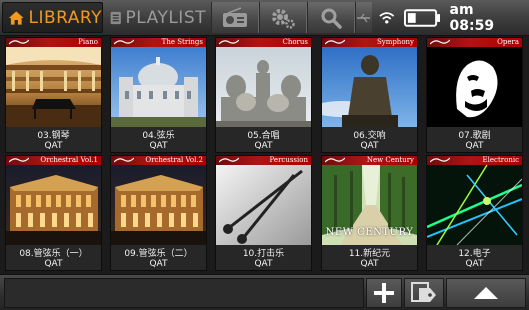  Describe the element at coordinates (165, 17) in the screenshot. I see `tab-playlist-label: PLAYLIST` at that location.